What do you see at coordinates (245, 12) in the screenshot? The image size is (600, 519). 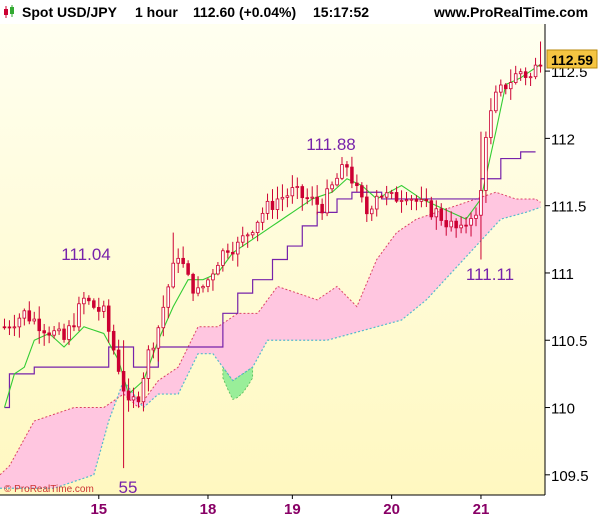 I see `price-change: 112.60 (+0.04%)` at bounding box center [245, 12].